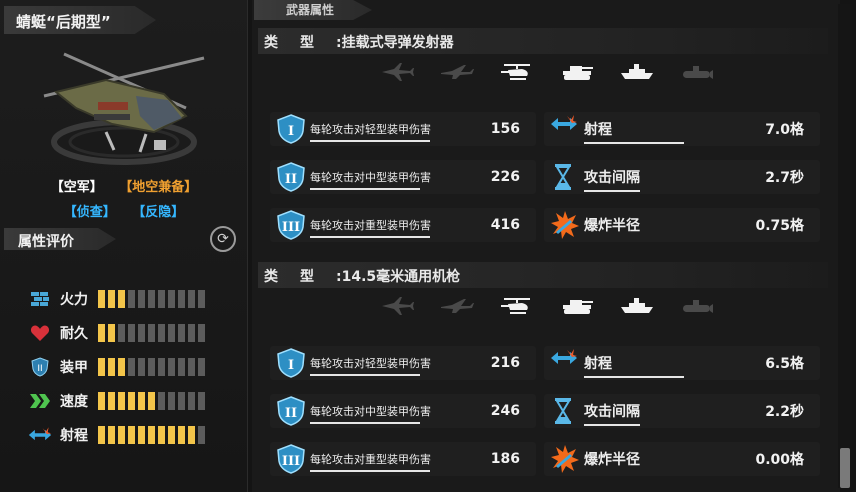  What do you see at coordinates (682, 177) in the screenshot?
I see `spec-stat-card: 攻击间隔 2.7秒` at bounding box center [682, 177].